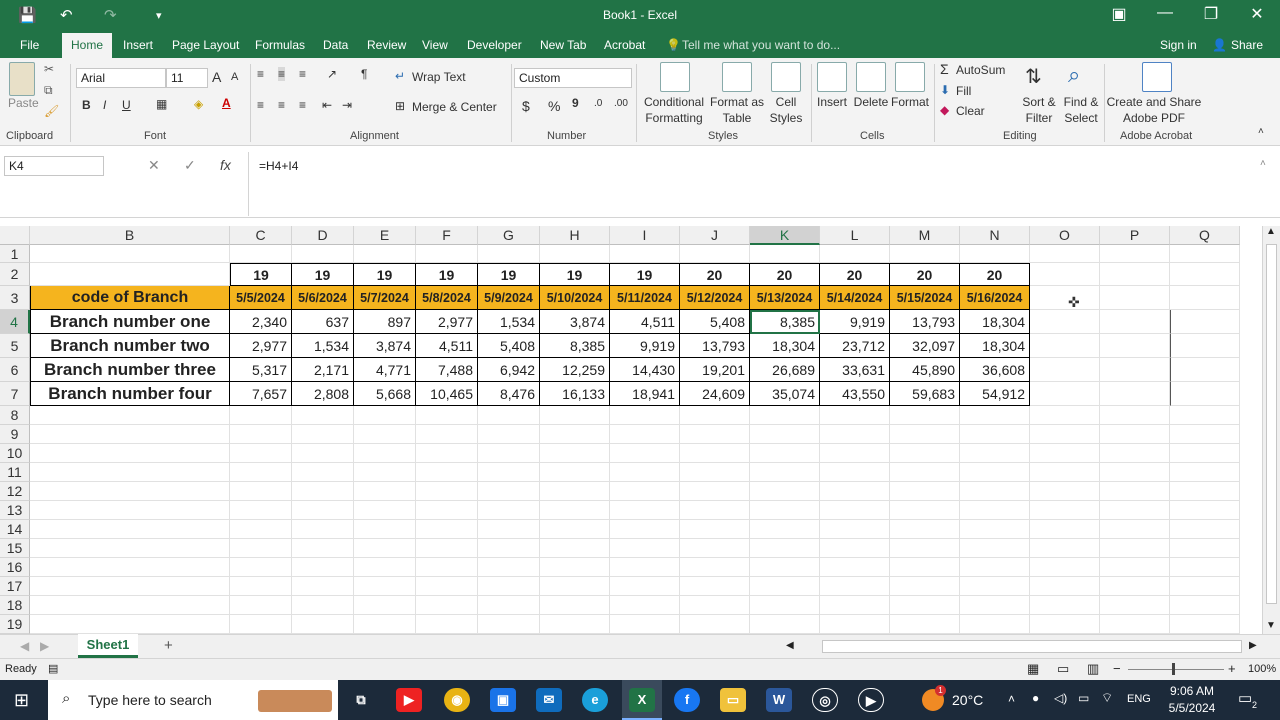 Image resolution: width=1280 pixels, height=720 pixels. Describe the element at coordinates (447, 235) in the screenshot. I see `column-header-f: F` at that location.